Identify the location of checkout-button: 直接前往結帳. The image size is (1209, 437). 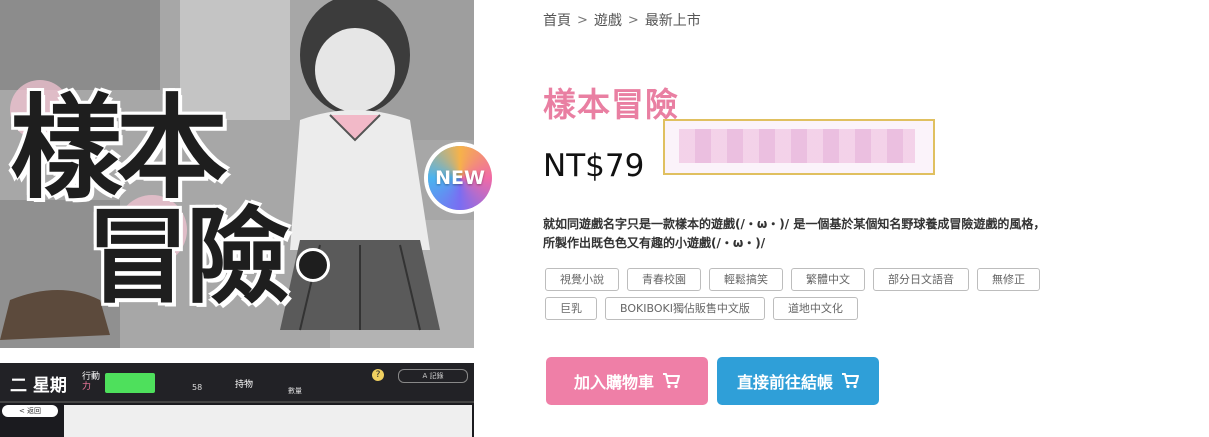
(798, 381).